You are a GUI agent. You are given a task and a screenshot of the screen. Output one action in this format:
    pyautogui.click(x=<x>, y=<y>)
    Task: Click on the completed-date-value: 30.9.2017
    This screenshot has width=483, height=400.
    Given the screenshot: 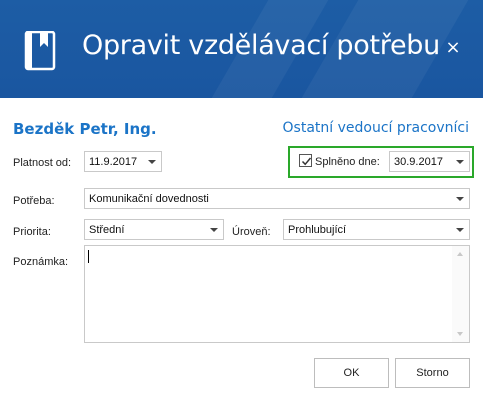 What is the action you would take?
    pyautogui.click(x=418, y=162)
    